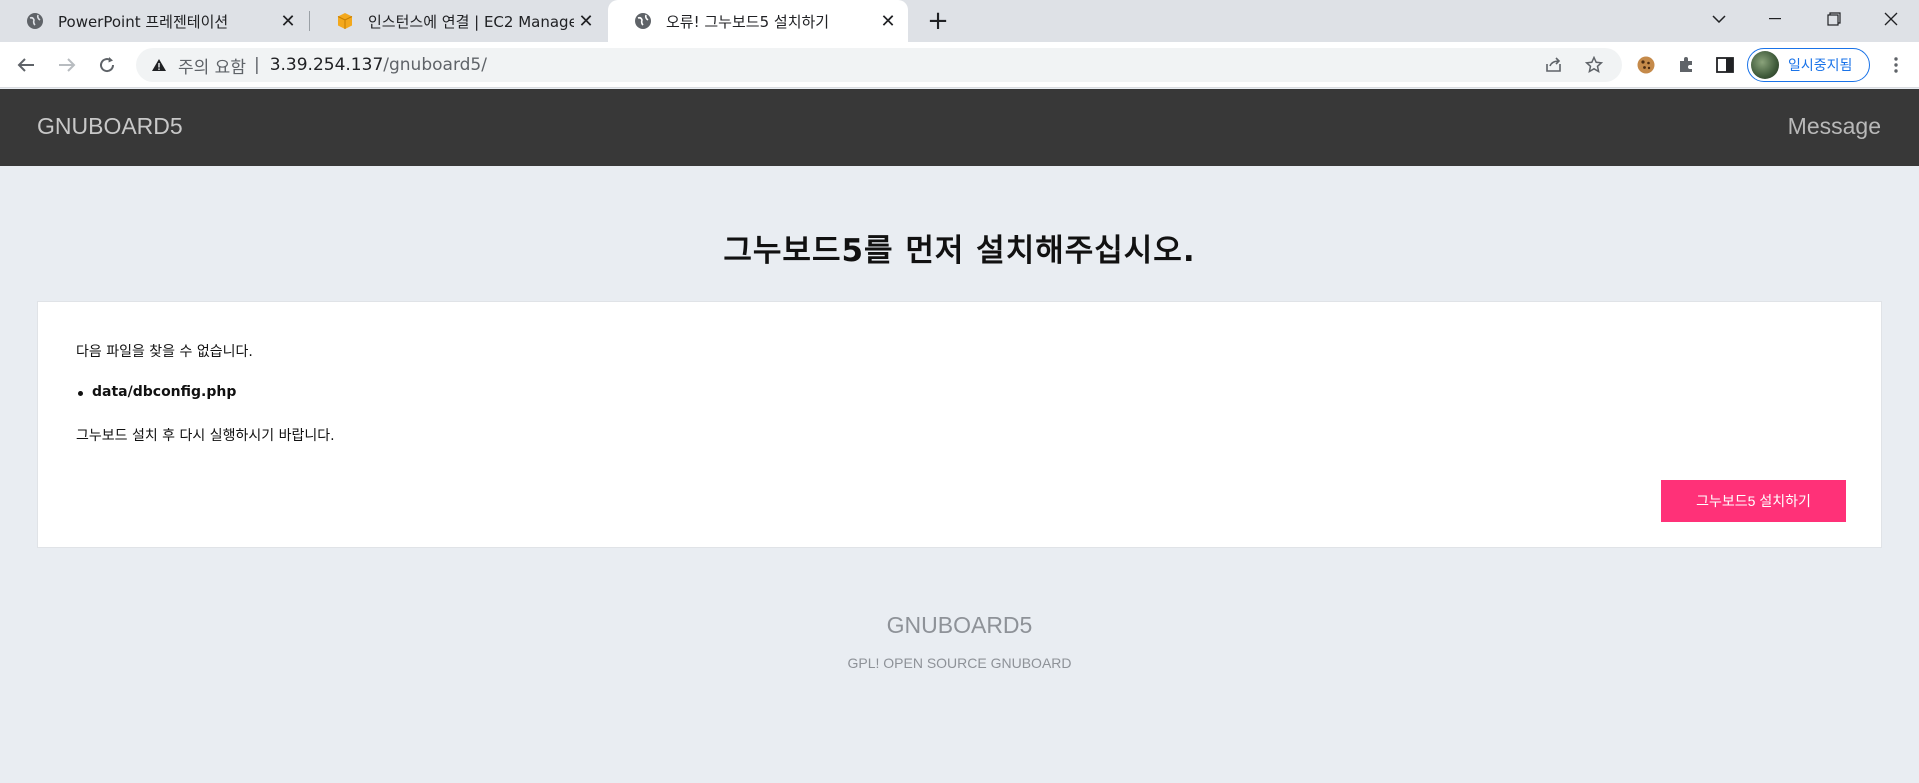  What do you see at coordinates (164, 352) in the screenshot?
I see `missing-file-message: 다음 파일을 찾을 수 없습니다.` at bounding box center [164, 352].